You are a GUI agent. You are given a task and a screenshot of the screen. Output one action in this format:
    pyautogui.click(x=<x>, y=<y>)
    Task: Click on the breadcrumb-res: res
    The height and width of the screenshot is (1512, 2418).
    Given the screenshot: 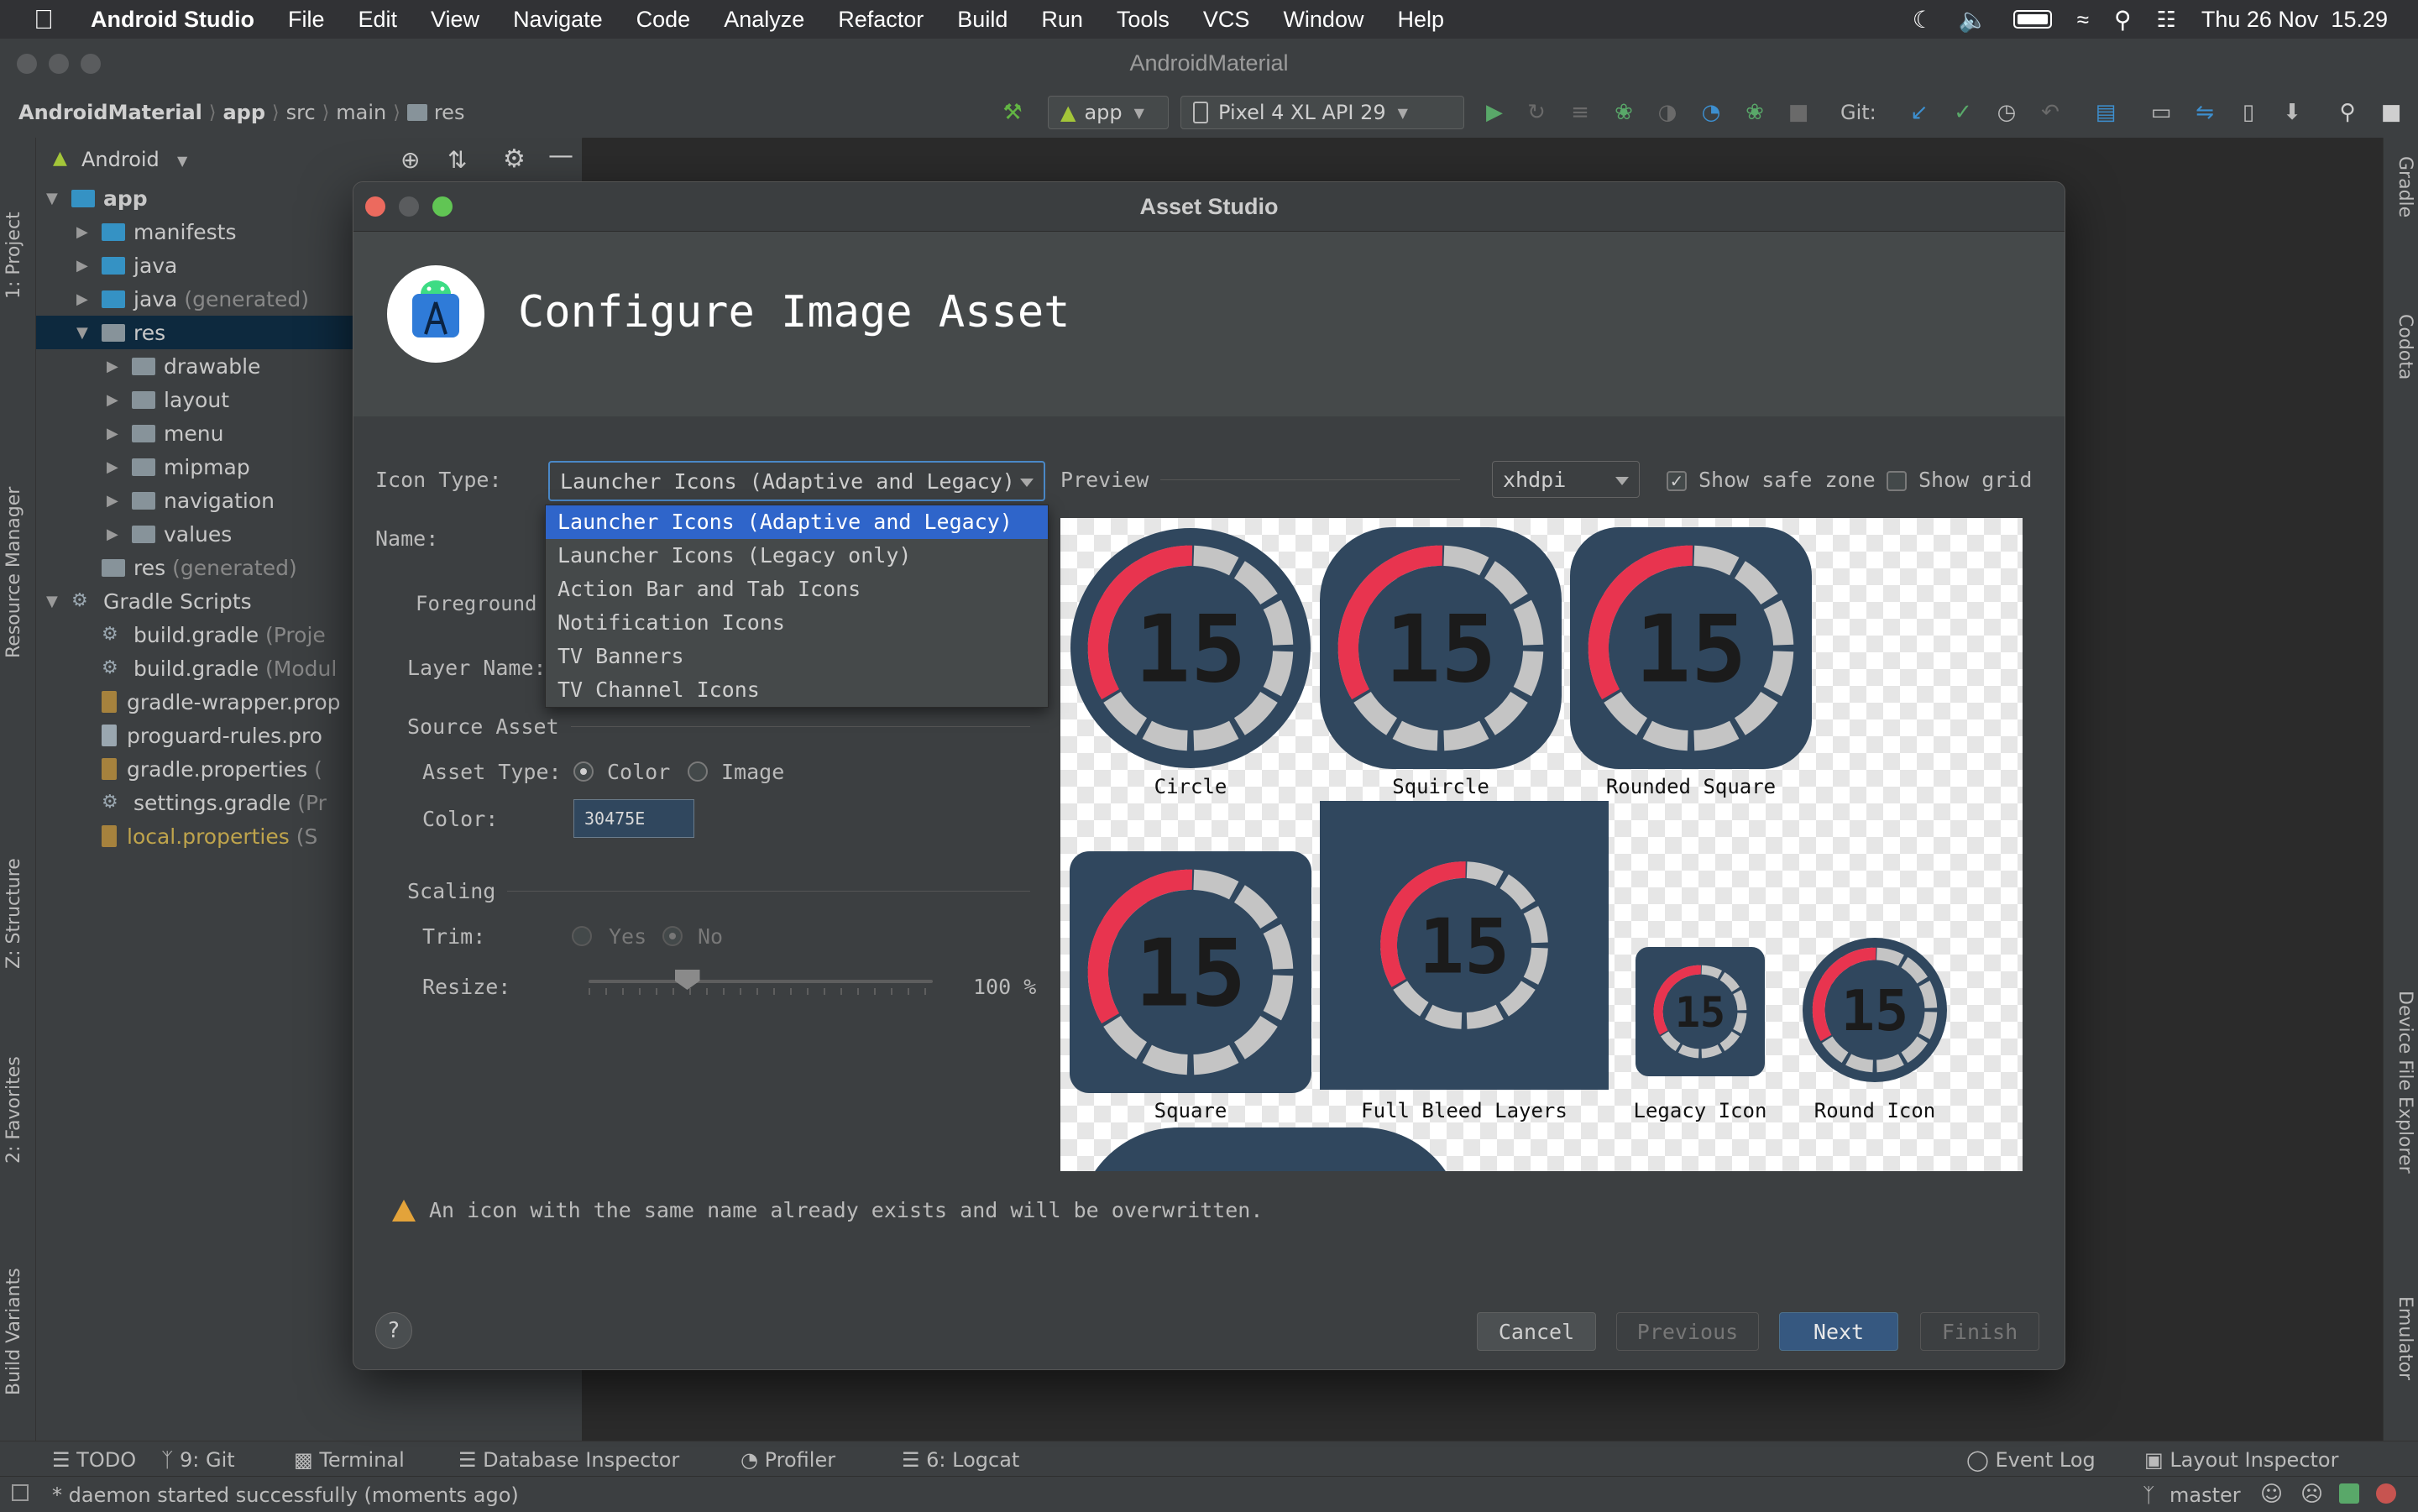 What is the action you would take?
    pyautogui.click(x=449, y=112)
    